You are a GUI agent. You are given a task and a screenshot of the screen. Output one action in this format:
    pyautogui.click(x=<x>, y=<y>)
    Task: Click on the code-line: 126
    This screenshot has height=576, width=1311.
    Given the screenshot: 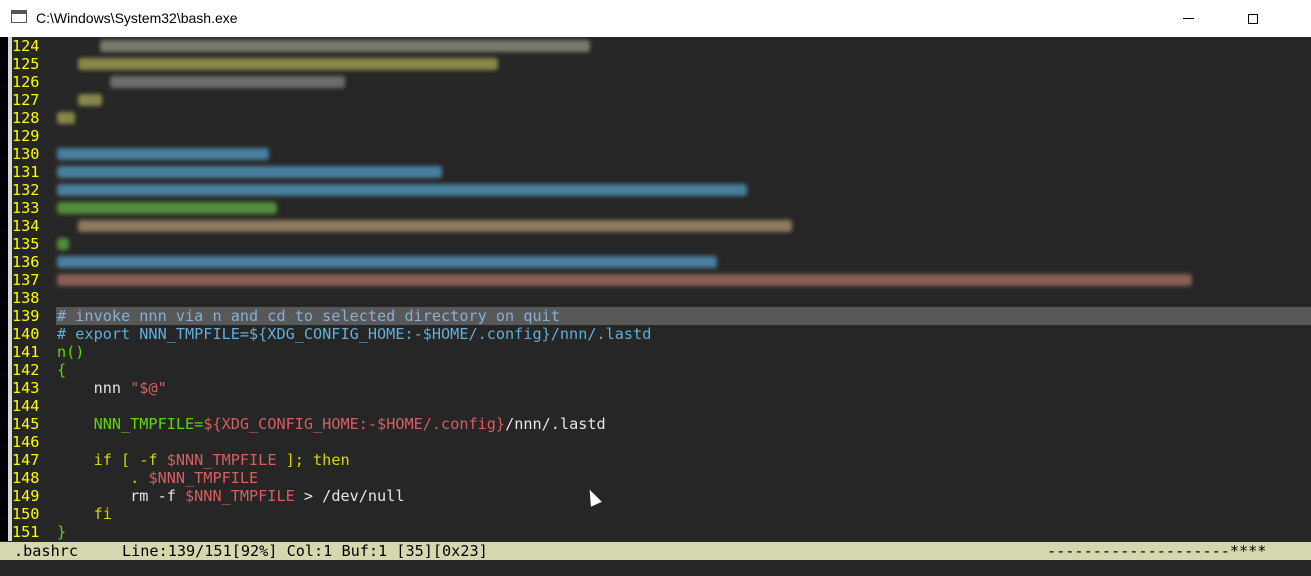 What is the action you would take?
    pyautogui.click(x=655, y=82)
    